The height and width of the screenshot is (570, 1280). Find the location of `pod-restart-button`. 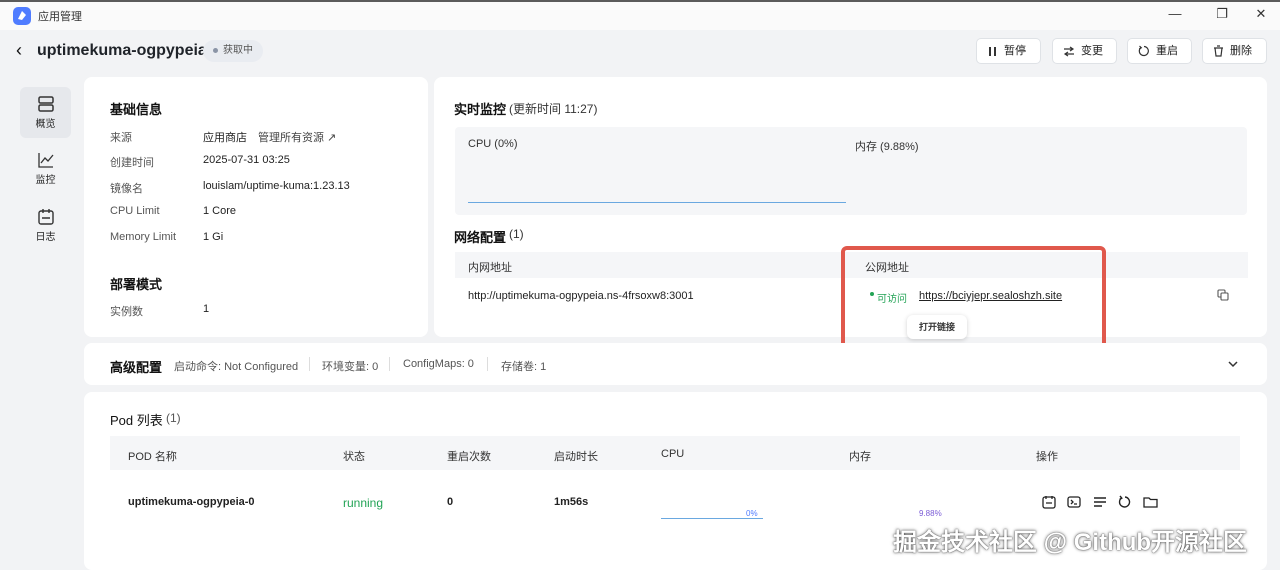

pod-restart-button is located at coordinates (1125, 503).